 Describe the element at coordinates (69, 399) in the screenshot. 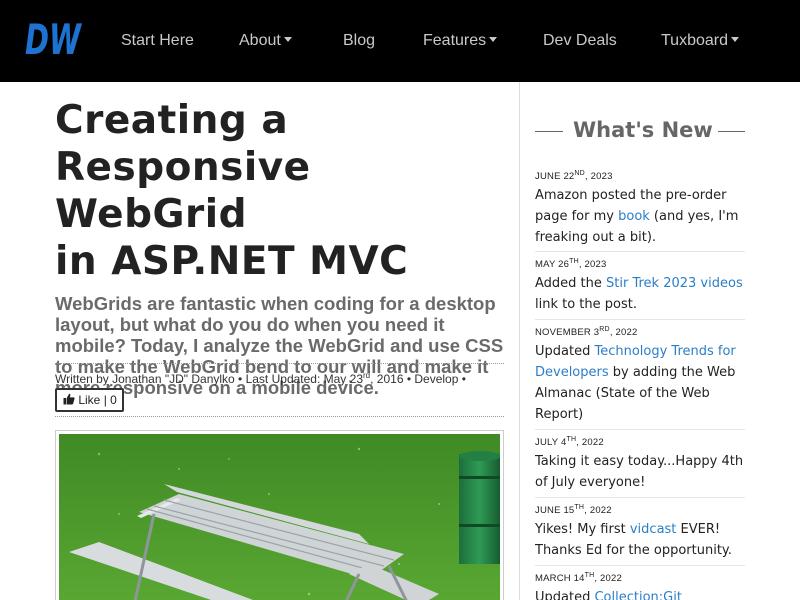

I see `thumbs-up-icon` at that location.